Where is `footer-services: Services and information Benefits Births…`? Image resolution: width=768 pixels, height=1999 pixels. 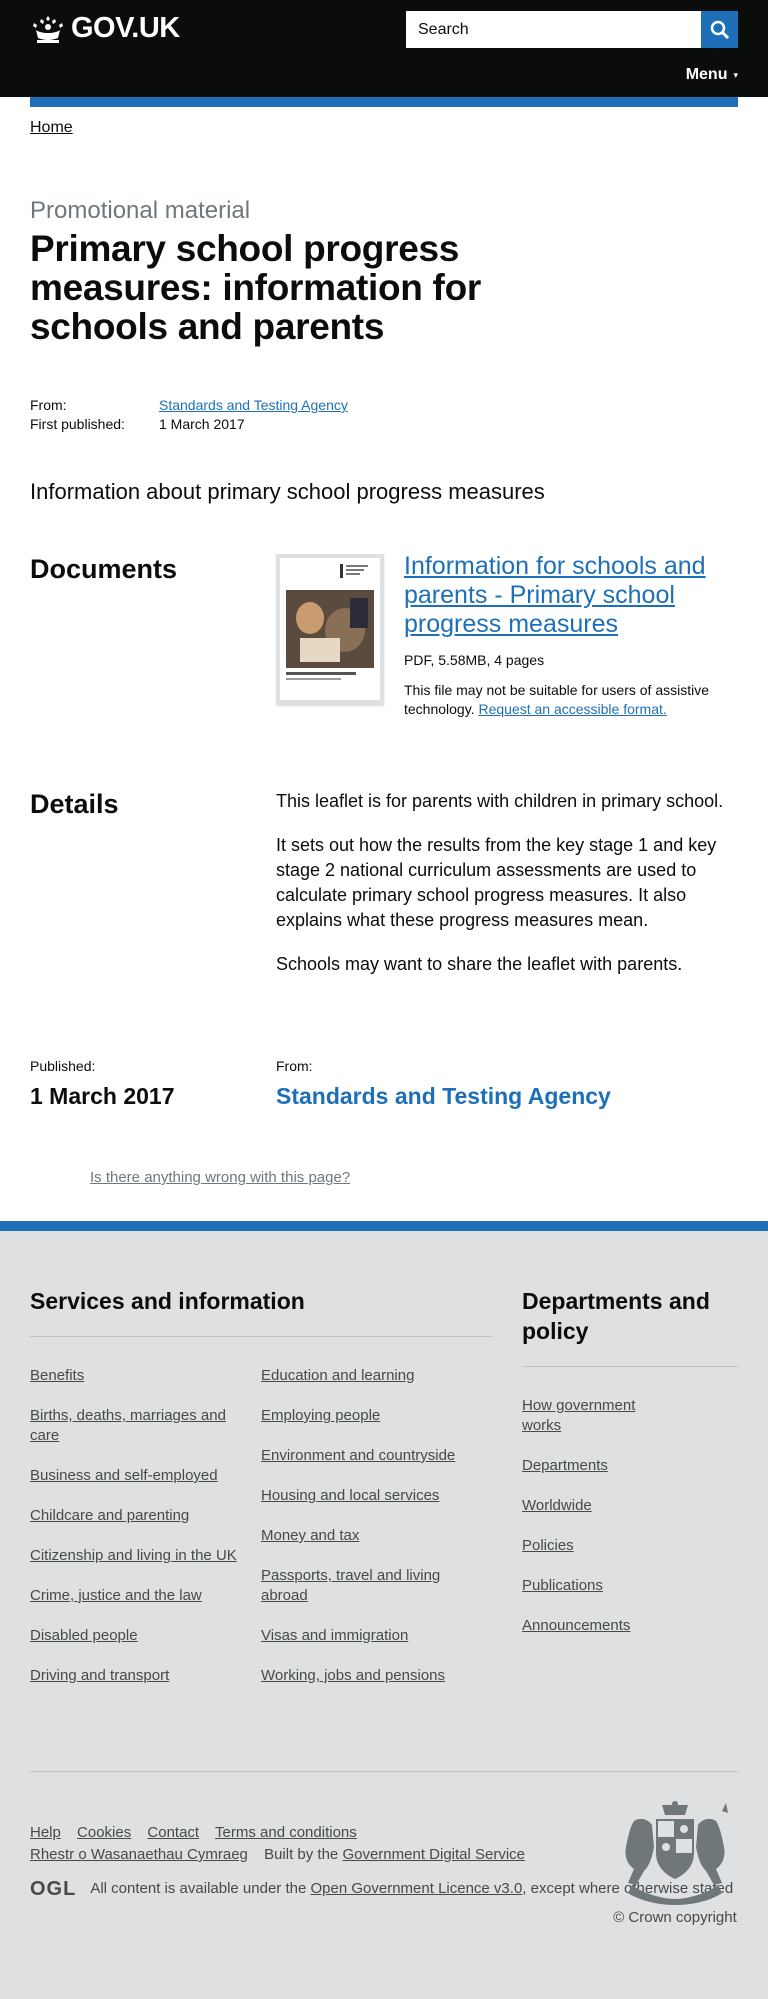 footer-services: Services and information Benefits Births… is located at coordinates (261, 1496).